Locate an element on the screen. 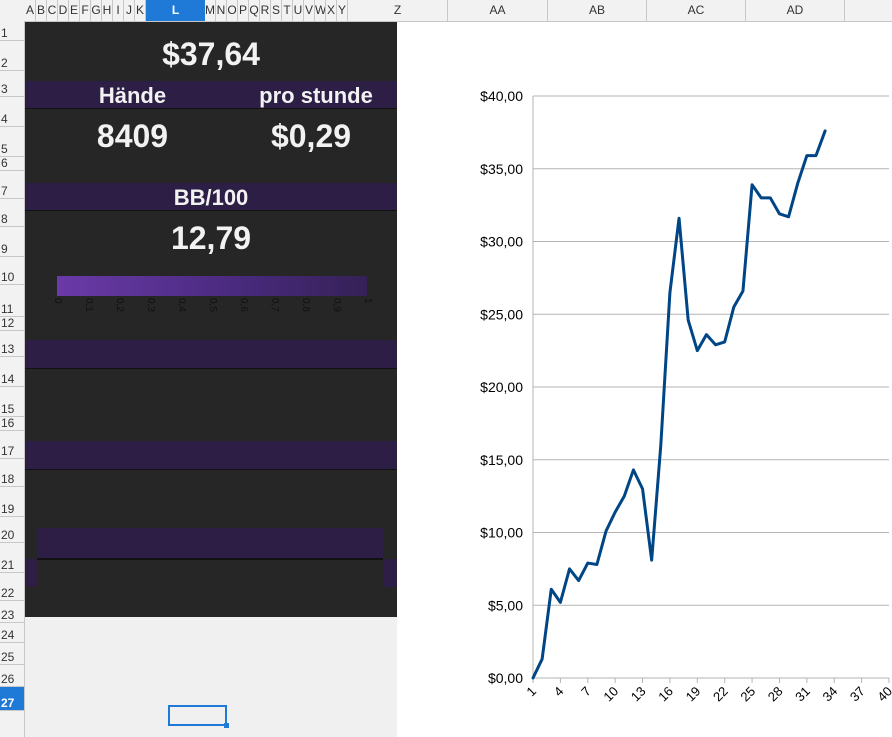 The height and width of the screenshot is (737, 892). row-header-14: 14 is located at coordinates (12, 372).